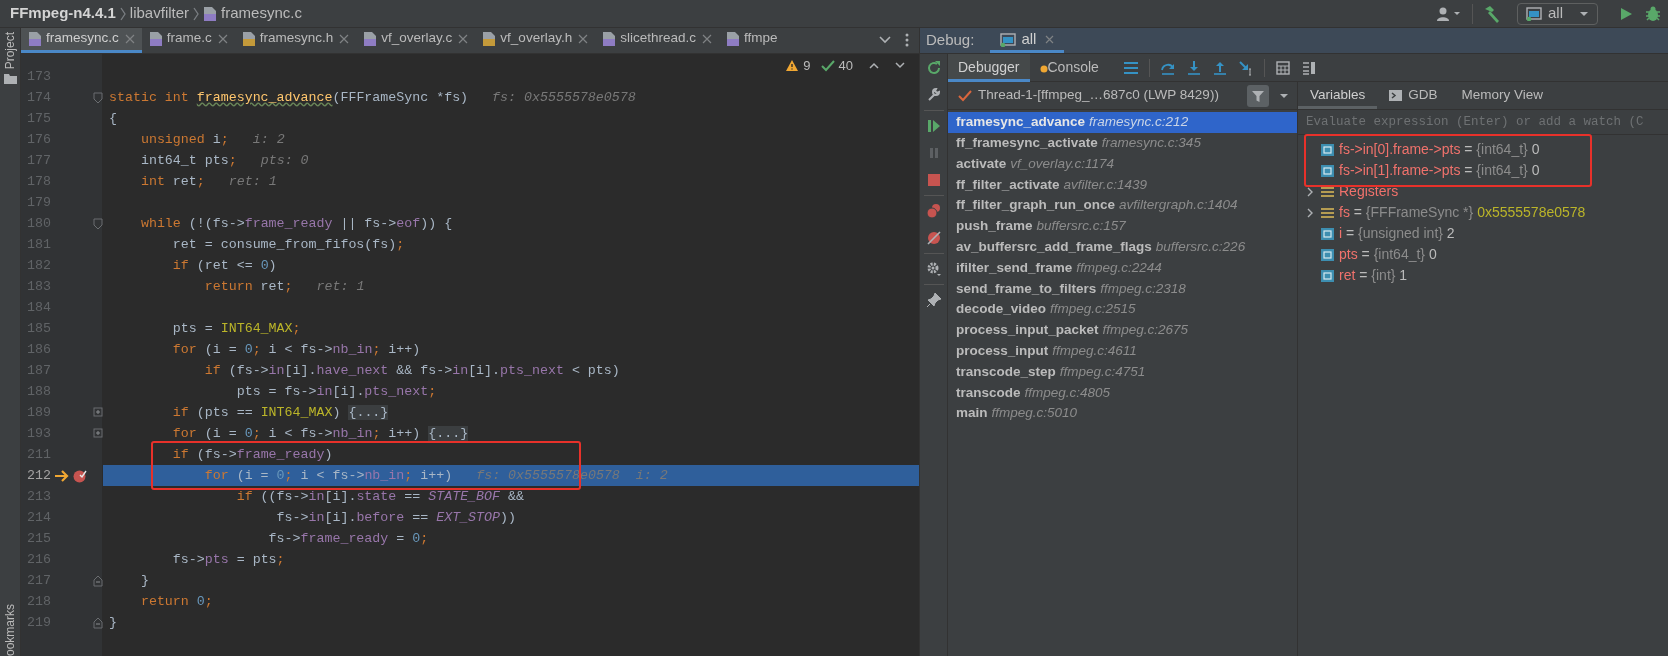 This screenshot has width=1668, height=656. I want to click on code-line: }, so click(144, 580).